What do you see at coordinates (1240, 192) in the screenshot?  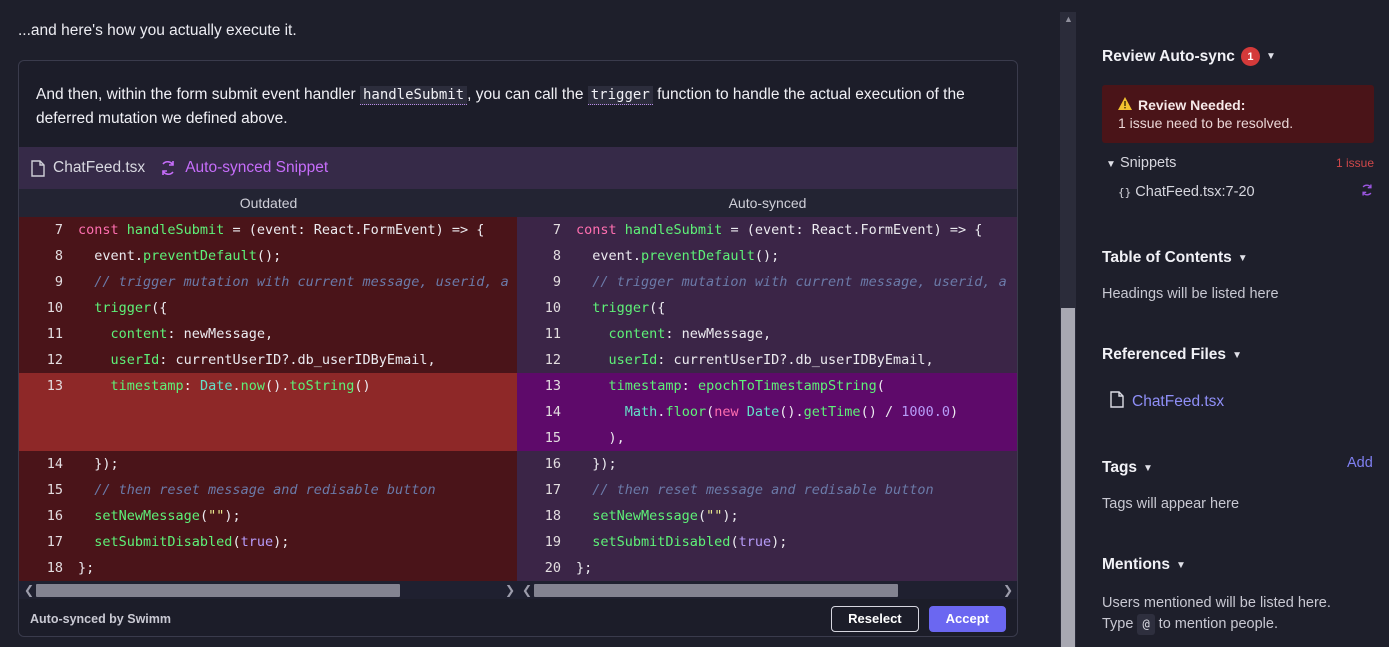 I see `snippet-ref-item: {} ChatFeed.tsx:7-20` at bounding box center [1240, 192].